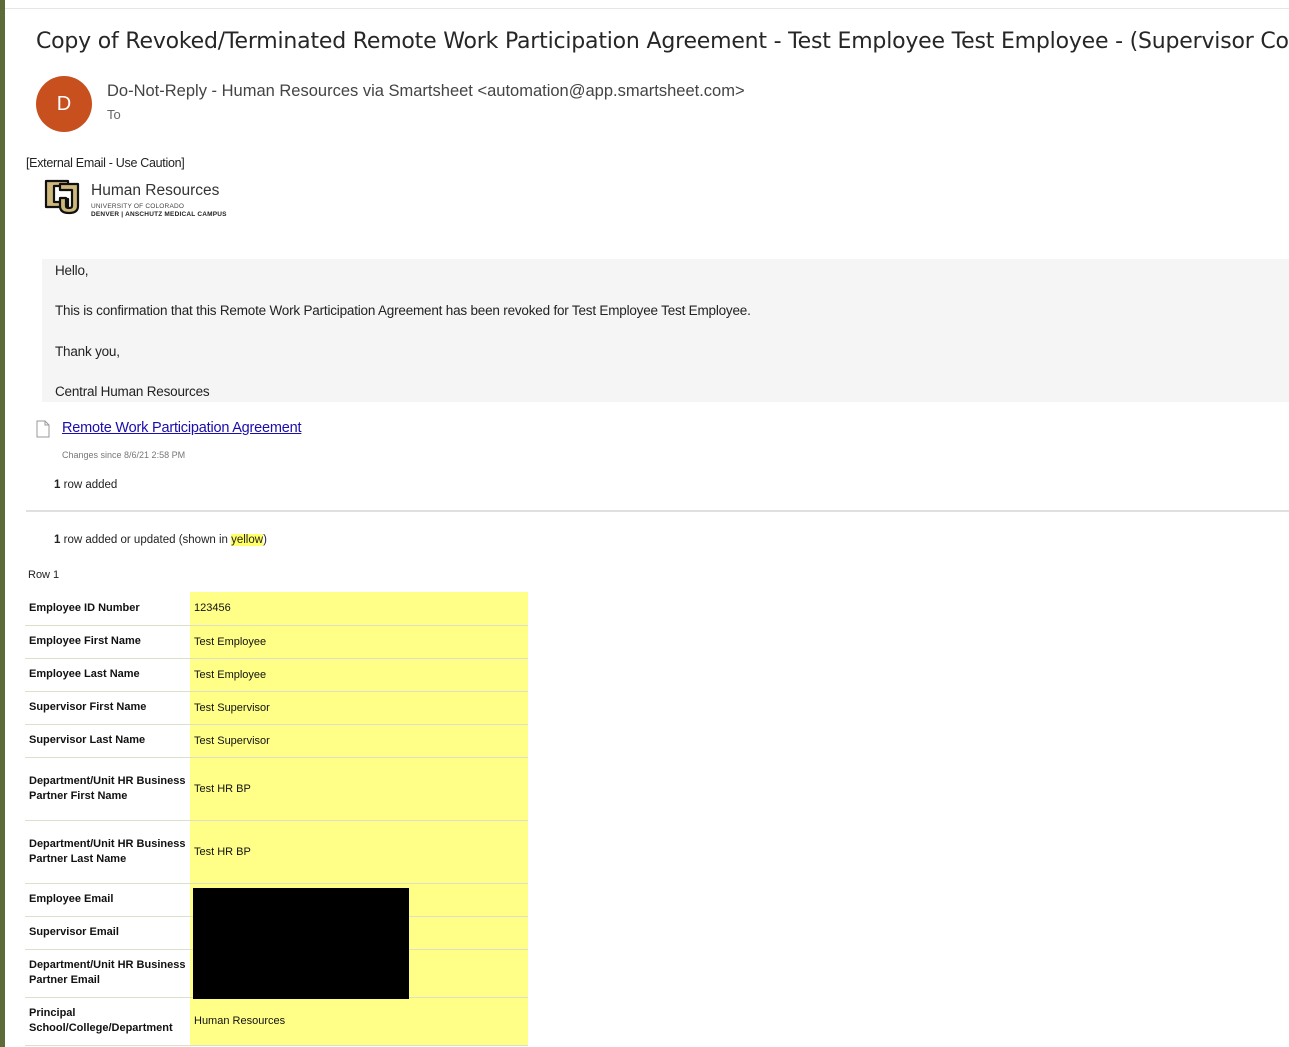 The width and height of the screenshot is (1289, 1047). Describe the element at coordinates (107, 675) in the screenshot. I see `field-label: Employee Last Name` at that location.